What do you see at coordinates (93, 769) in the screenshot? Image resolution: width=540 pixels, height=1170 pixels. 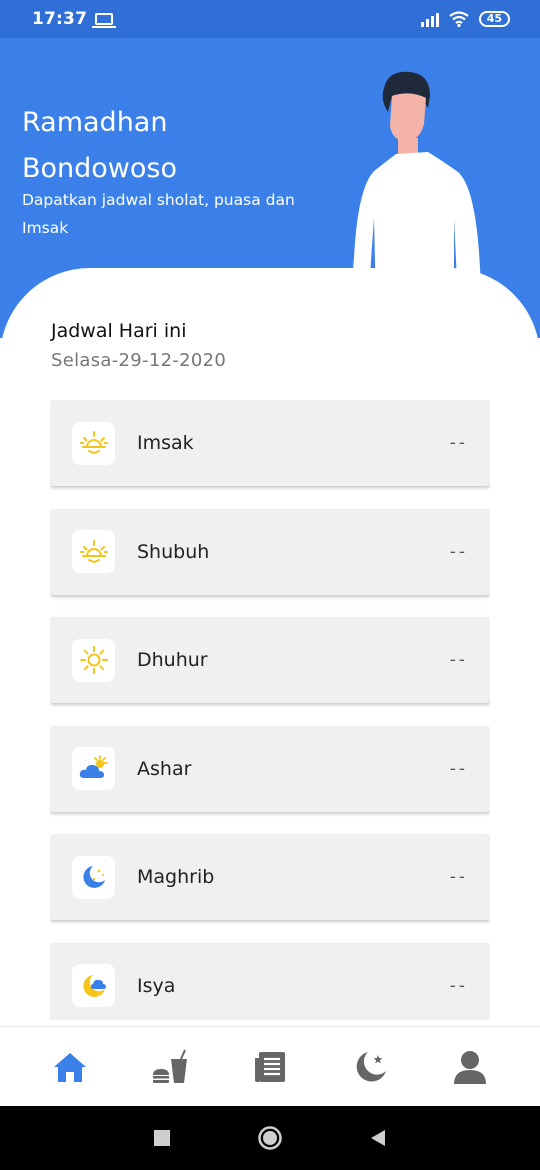 I see `cloud-sun-icon` at bounding box center [93, 769].